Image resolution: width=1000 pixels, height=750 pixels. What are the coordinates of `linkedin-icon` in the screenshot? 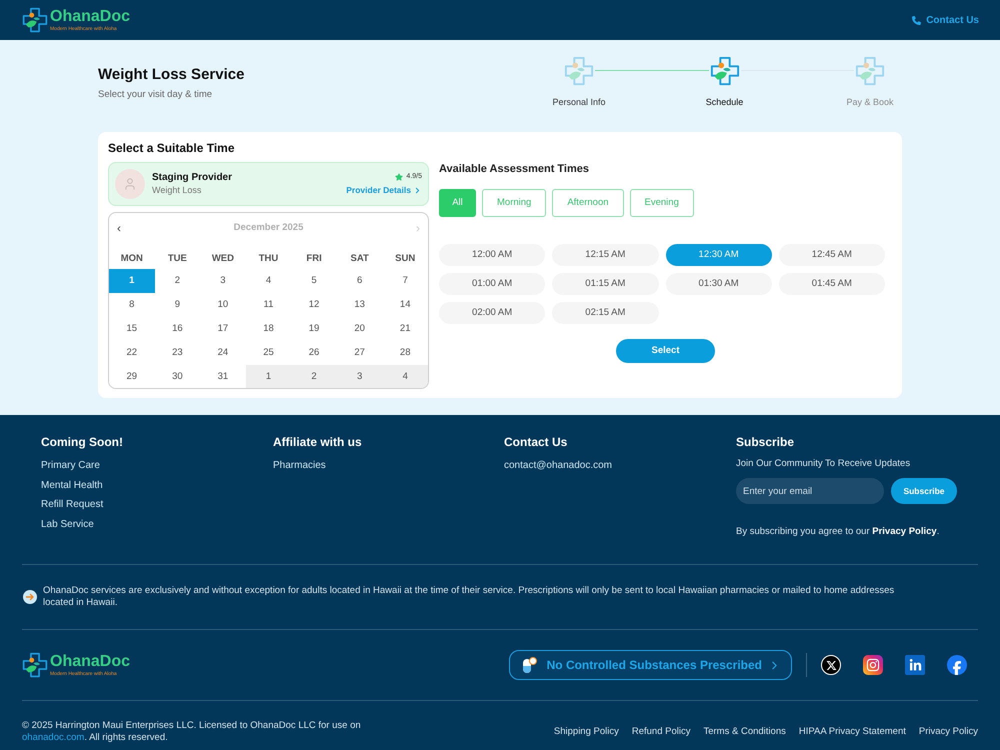 It's located at (915, 665).